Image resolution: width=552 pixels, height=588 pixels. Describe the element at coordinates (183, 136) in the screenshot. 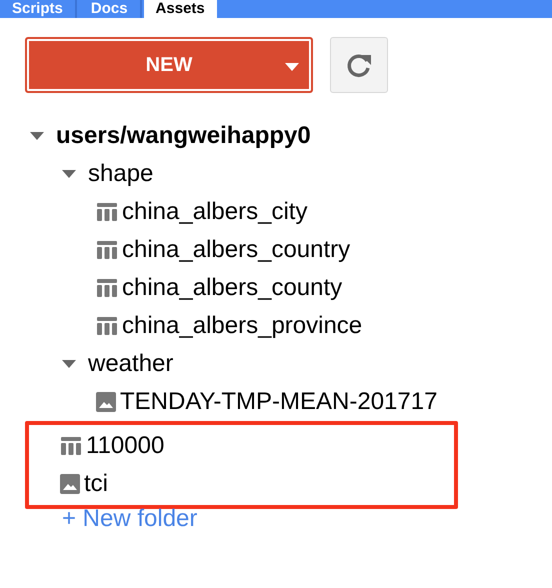

I see `folder-name: users/wangweihappy0` at that location.